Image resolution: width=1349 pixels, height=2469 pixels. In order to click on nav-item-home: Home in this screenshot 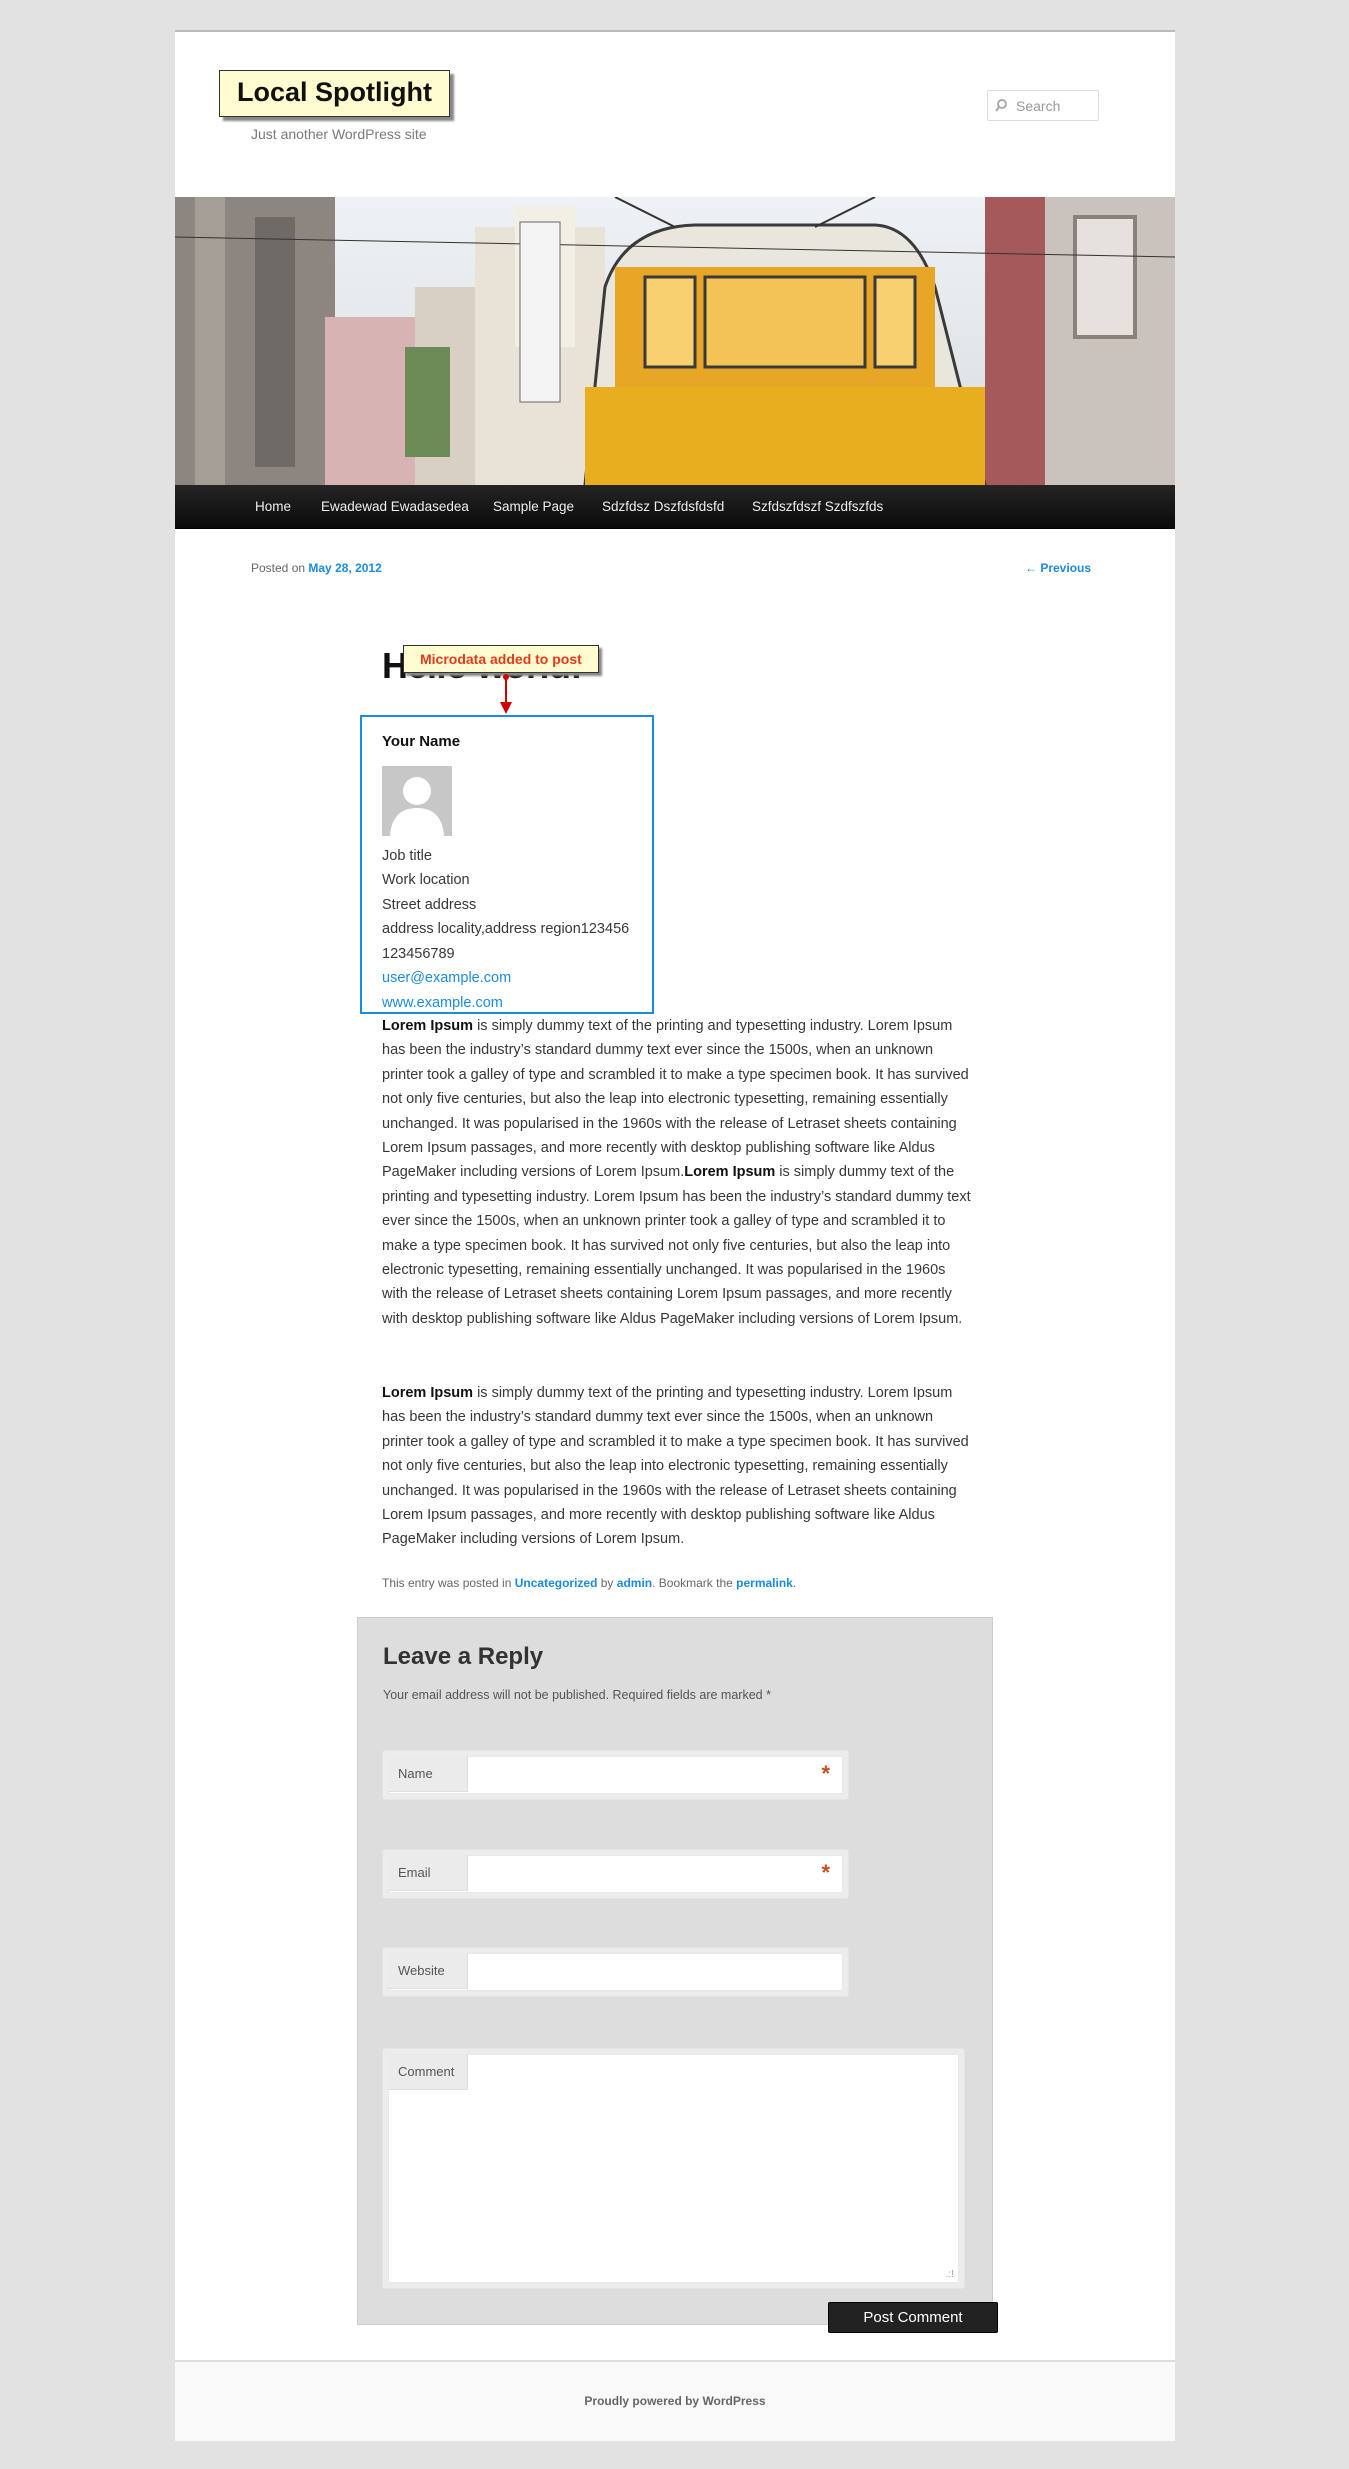, I will do `click(273, 507)`.